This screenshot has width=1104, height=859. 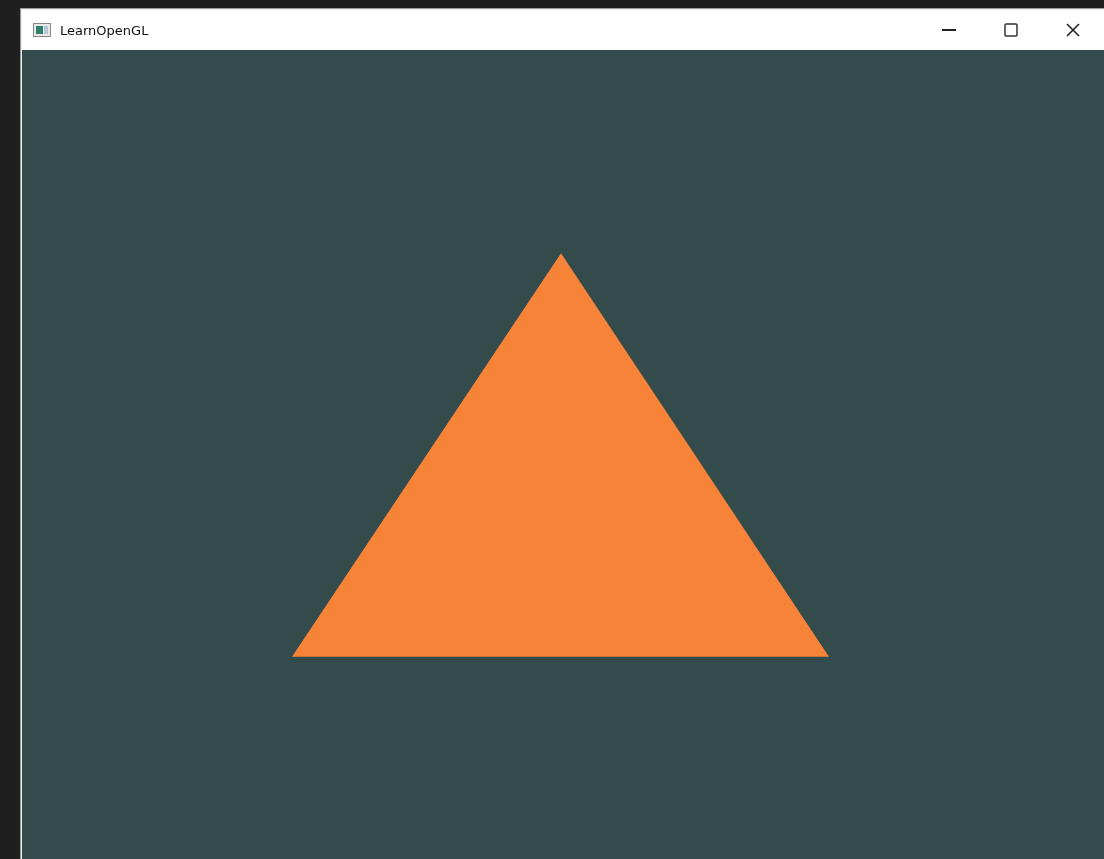 I want to click on minimize-icon, so click(x=949, y=30).